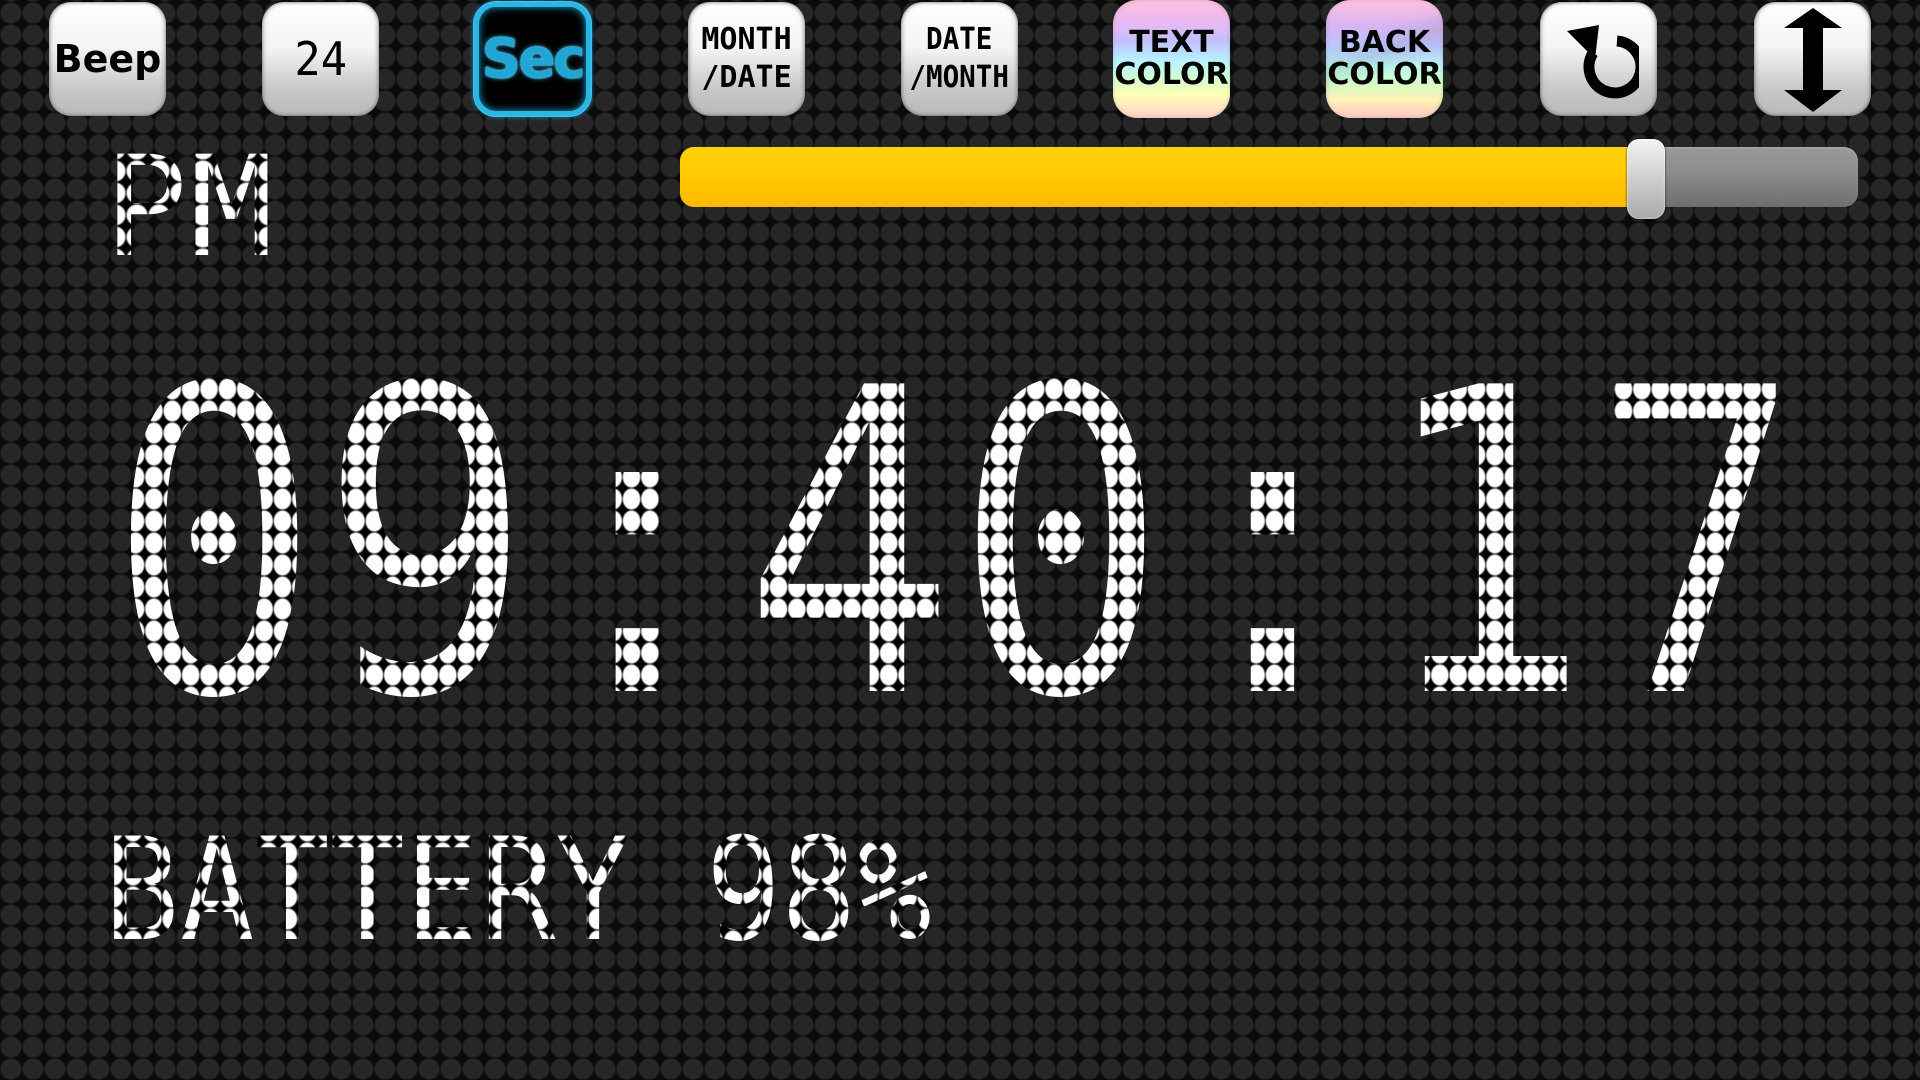  I want to click on beep-label: Beep, so click(107, 59).